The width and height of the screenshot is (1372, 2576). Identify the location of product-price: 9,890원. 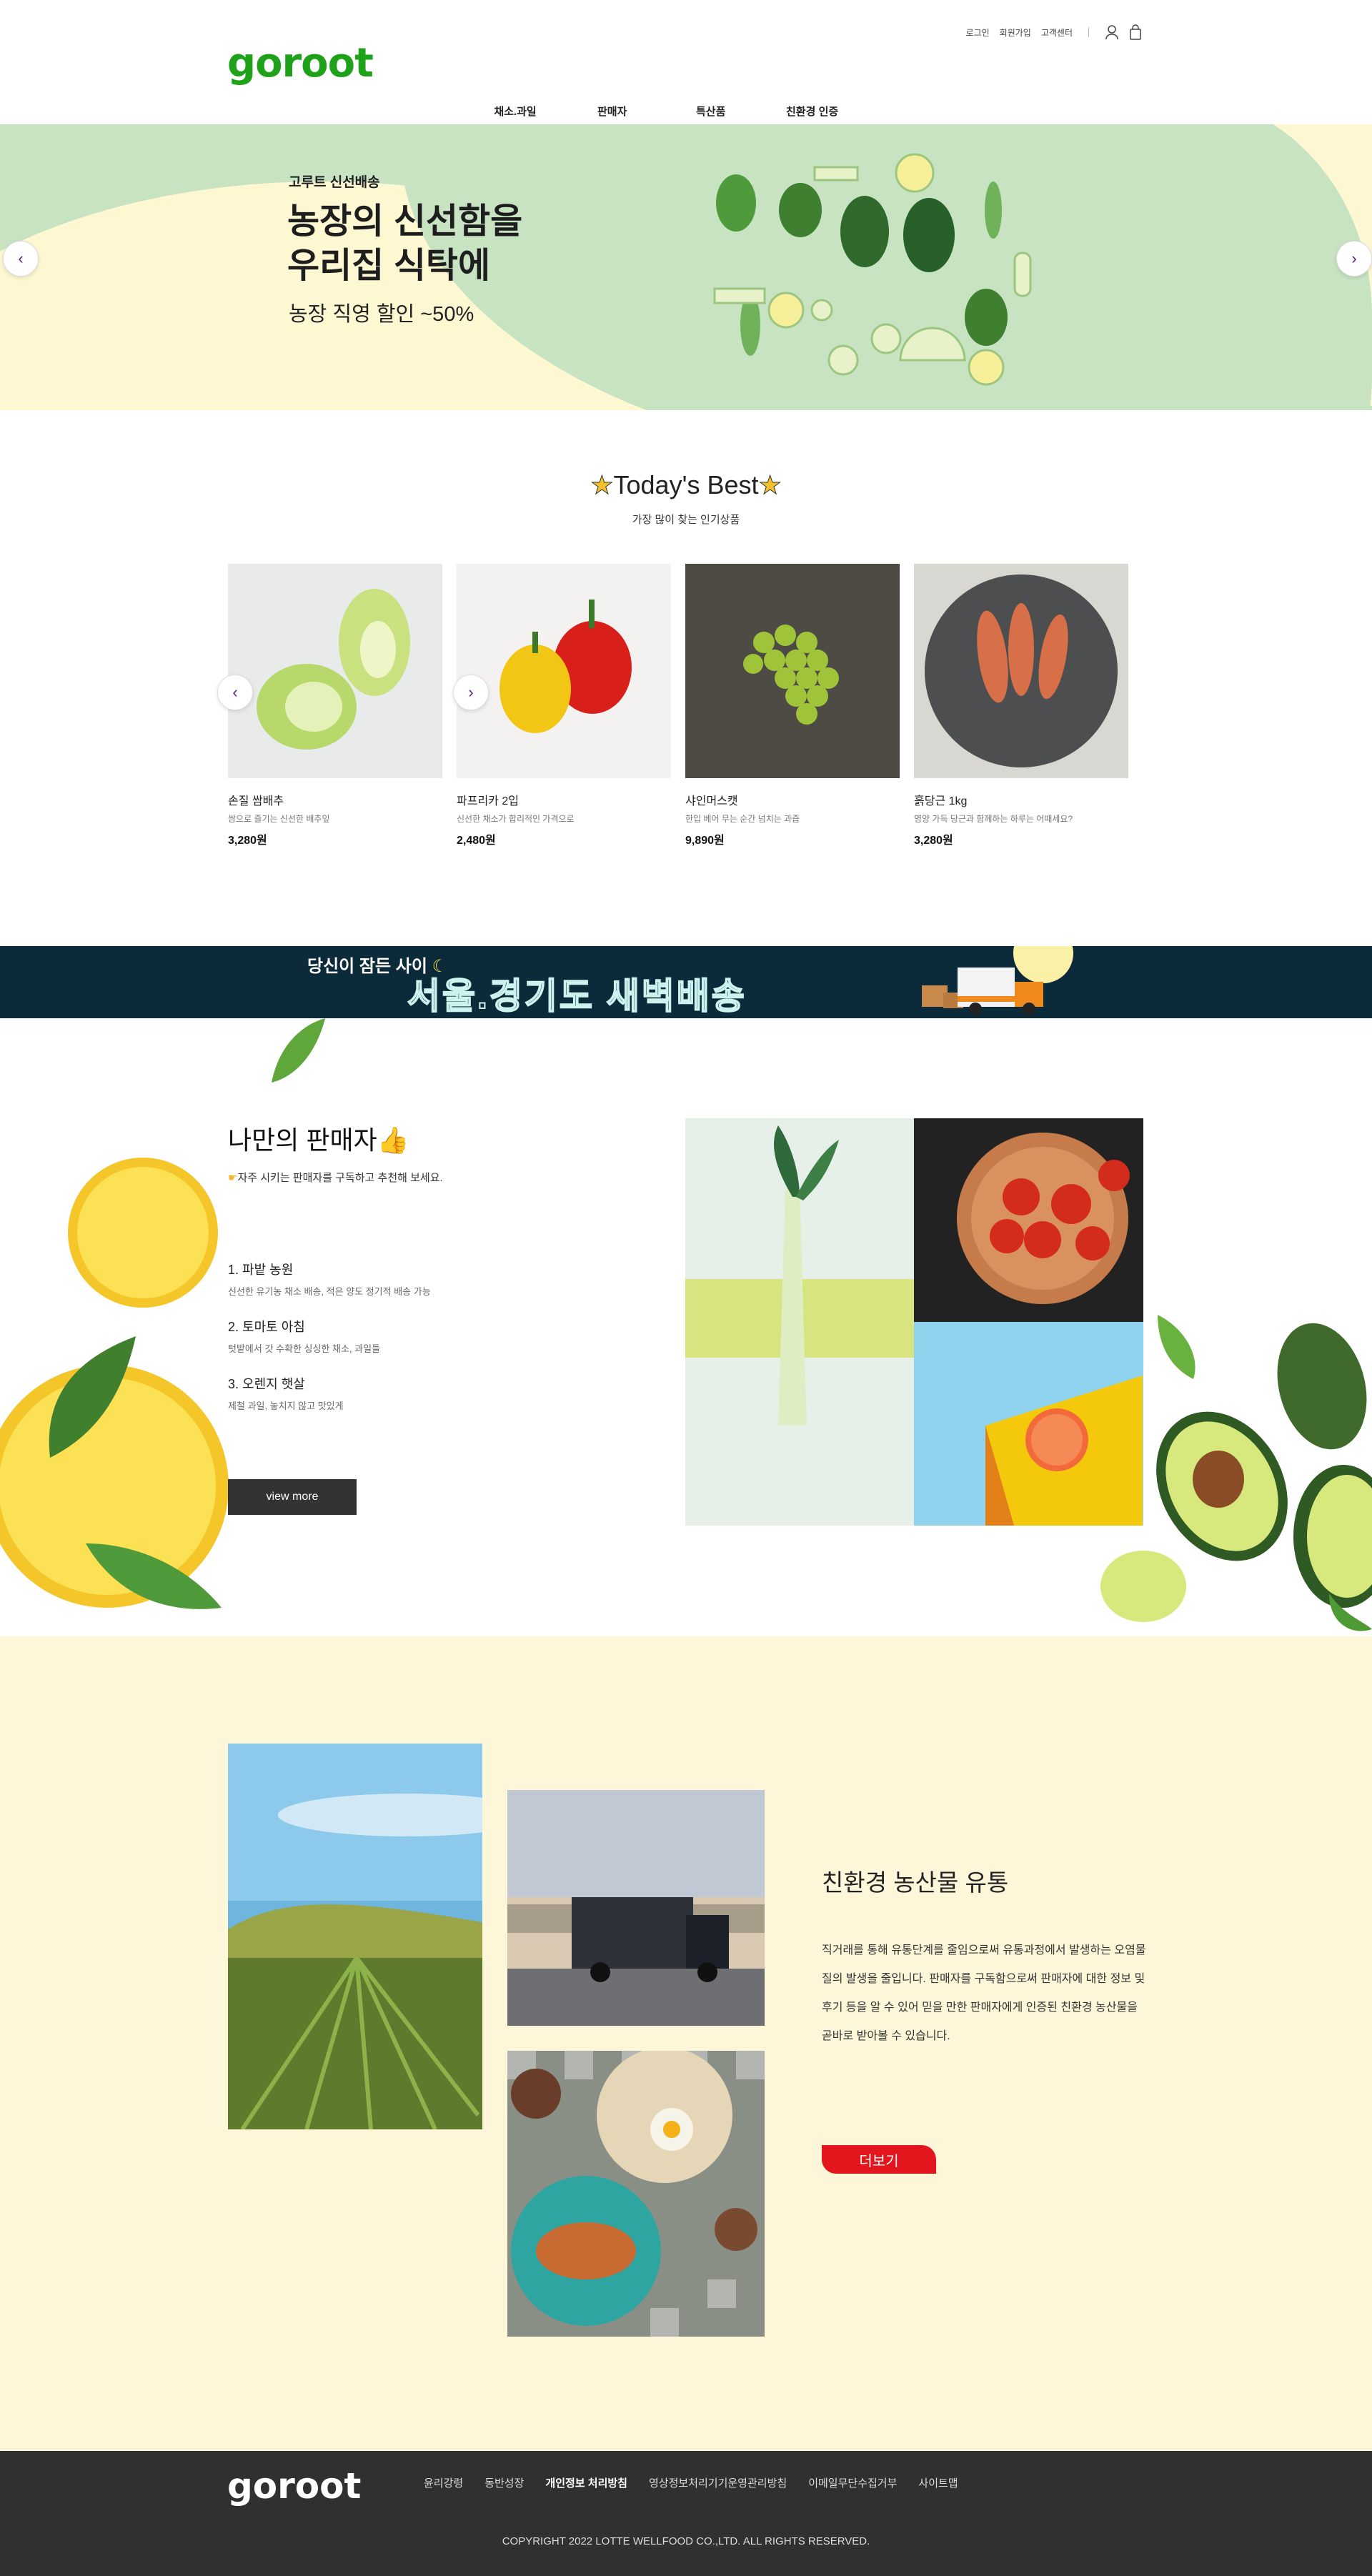
(705, 841).